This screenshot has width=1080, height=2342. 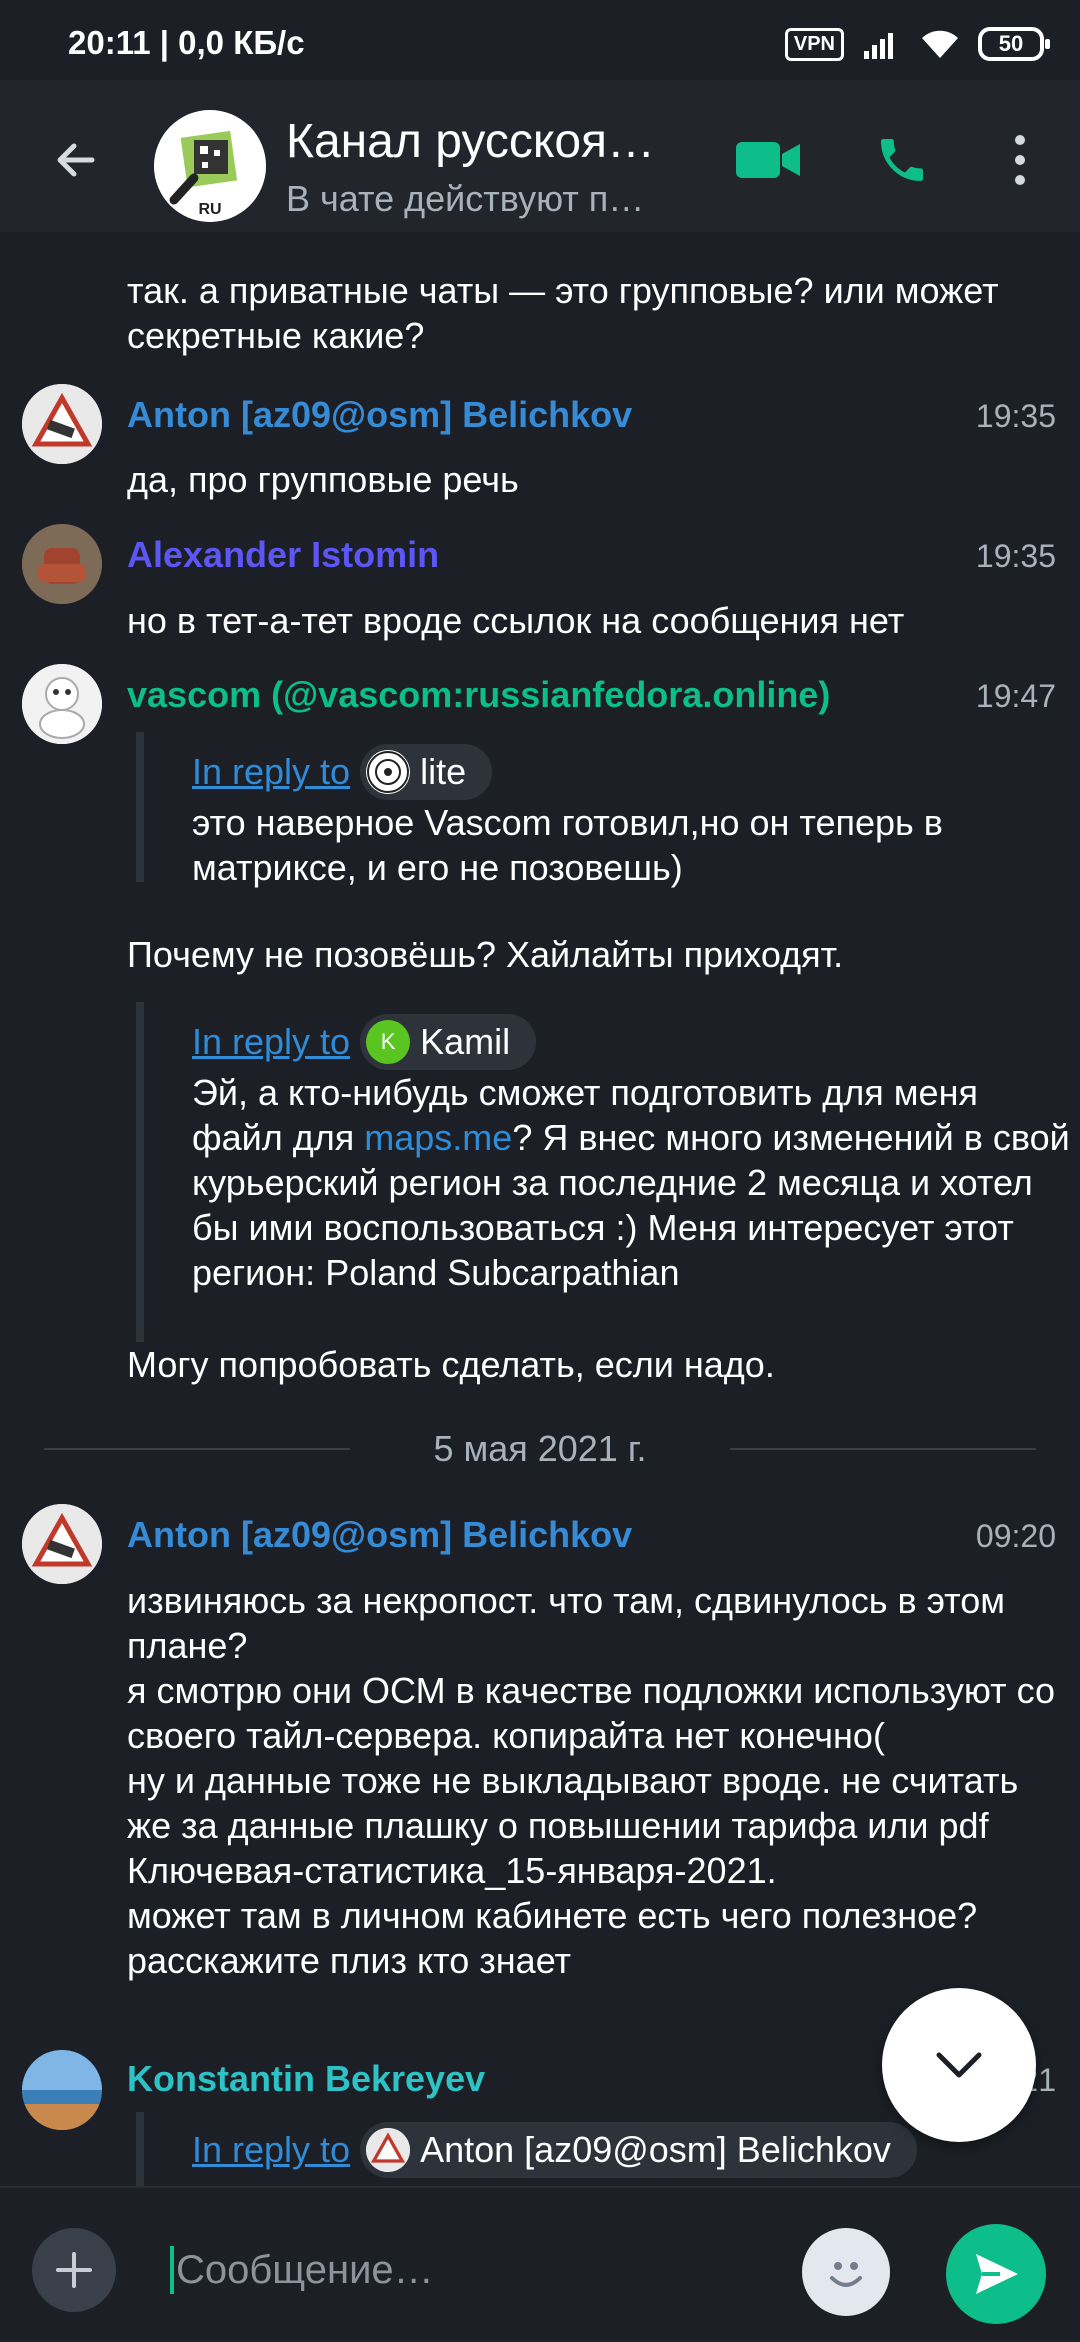 I want to click on phone-icon, so click(x=902, y=160).